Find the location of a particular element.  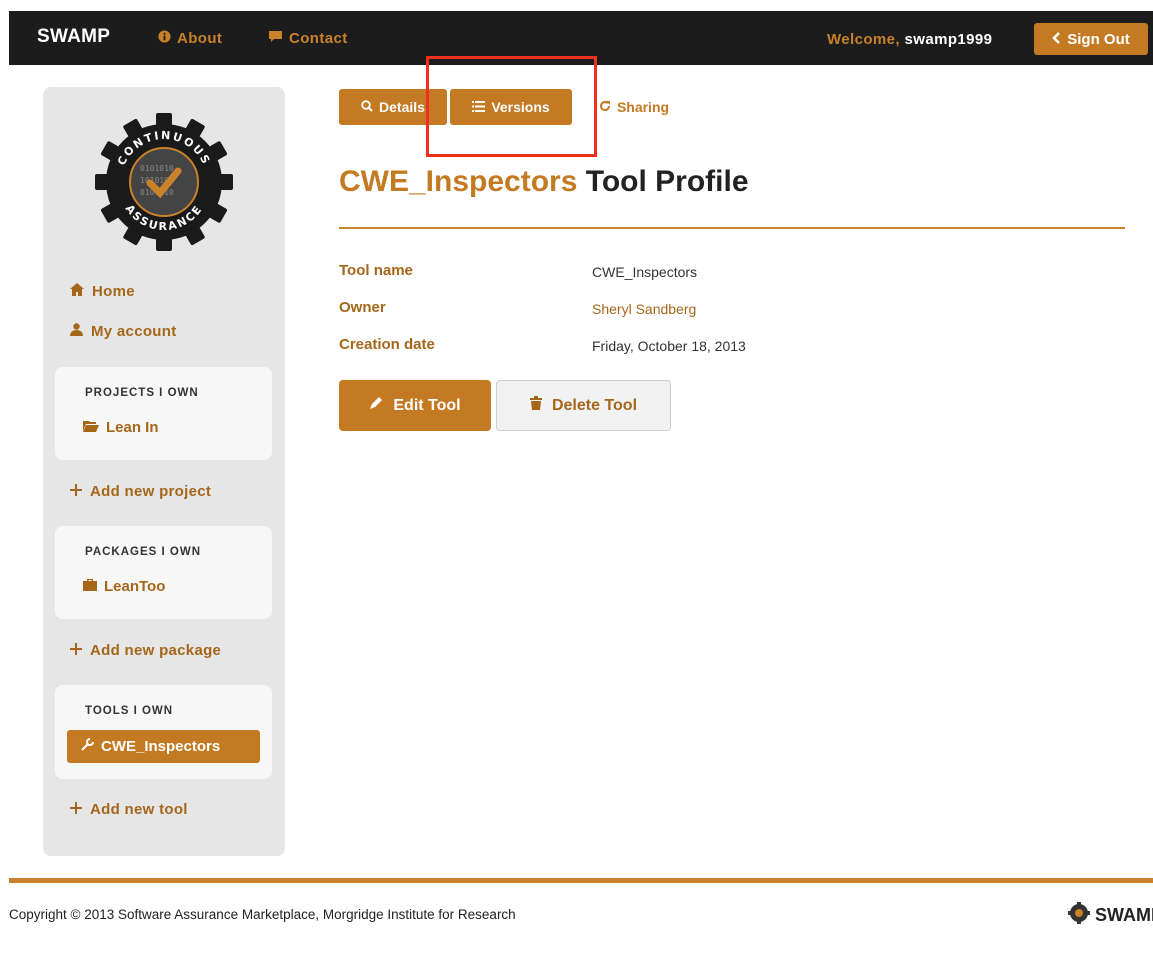

wrench-icon is located at coordinates (87, 746).